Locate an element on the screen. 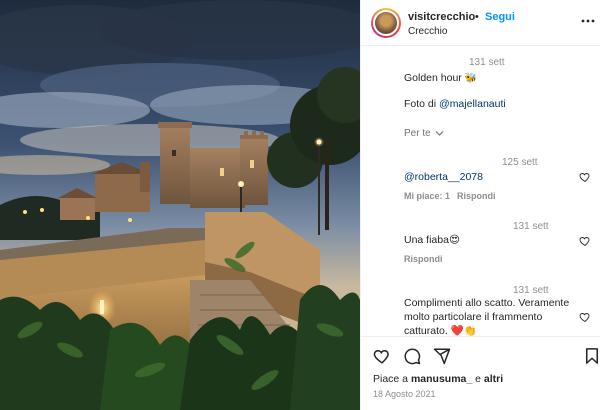  caption-text: Golden hour is located at coordinates (433, 78).